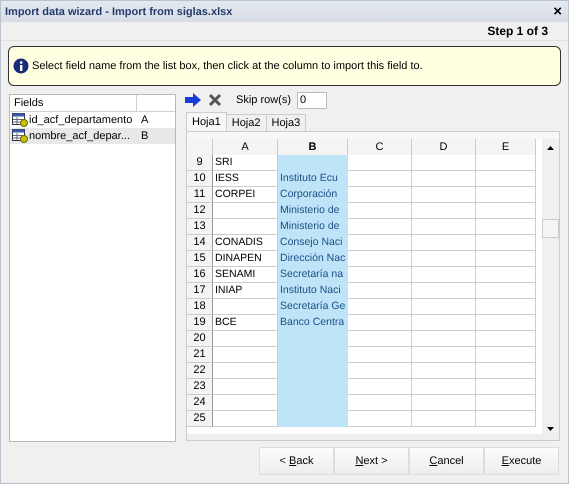 The width and height of the screenshot is (569, 484). What do you see at coordinates (200, 419) in the screenshot?
I see `row-number: 25` at bounding box center [200, 419].